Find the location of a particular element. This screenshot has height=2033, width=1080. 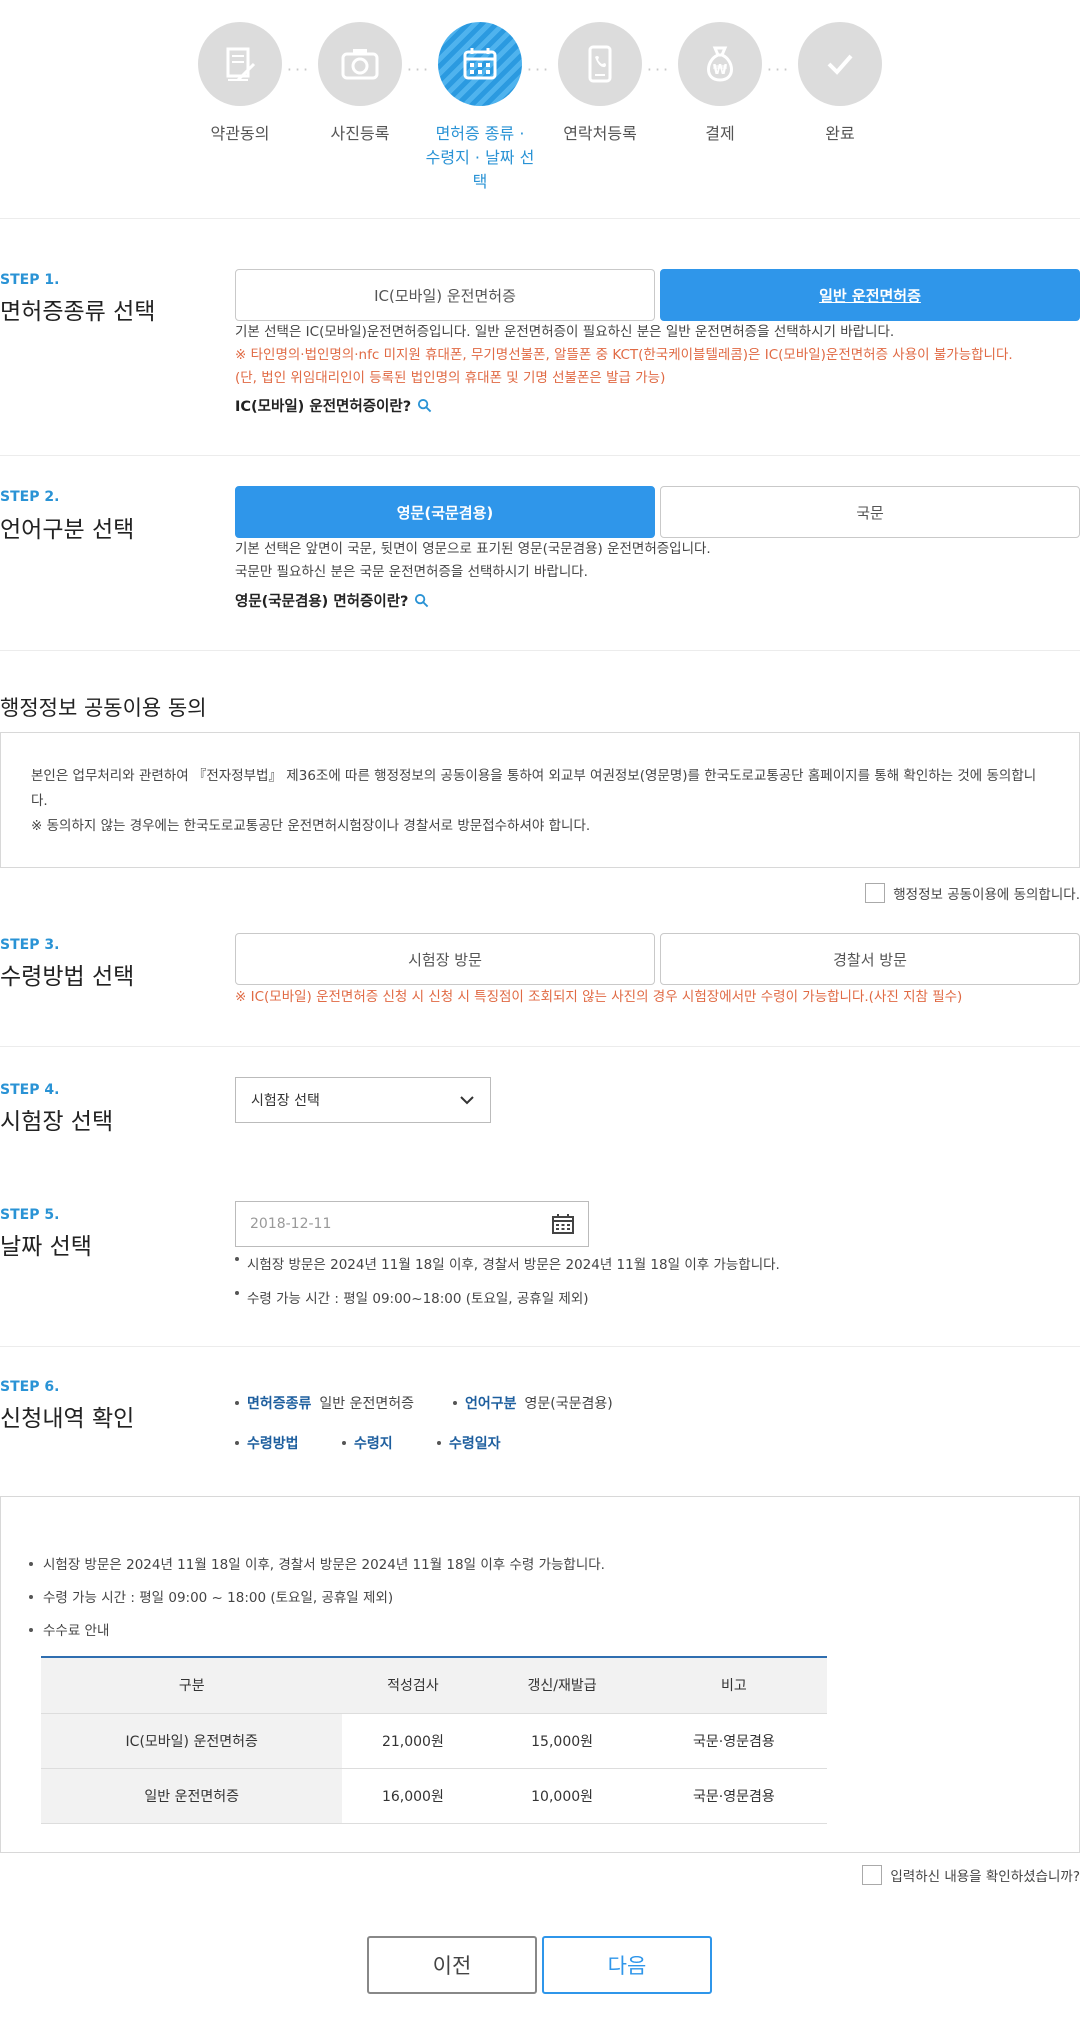

table-header-cell: 갱신/재발급 is located at coordinates (562, 1685).